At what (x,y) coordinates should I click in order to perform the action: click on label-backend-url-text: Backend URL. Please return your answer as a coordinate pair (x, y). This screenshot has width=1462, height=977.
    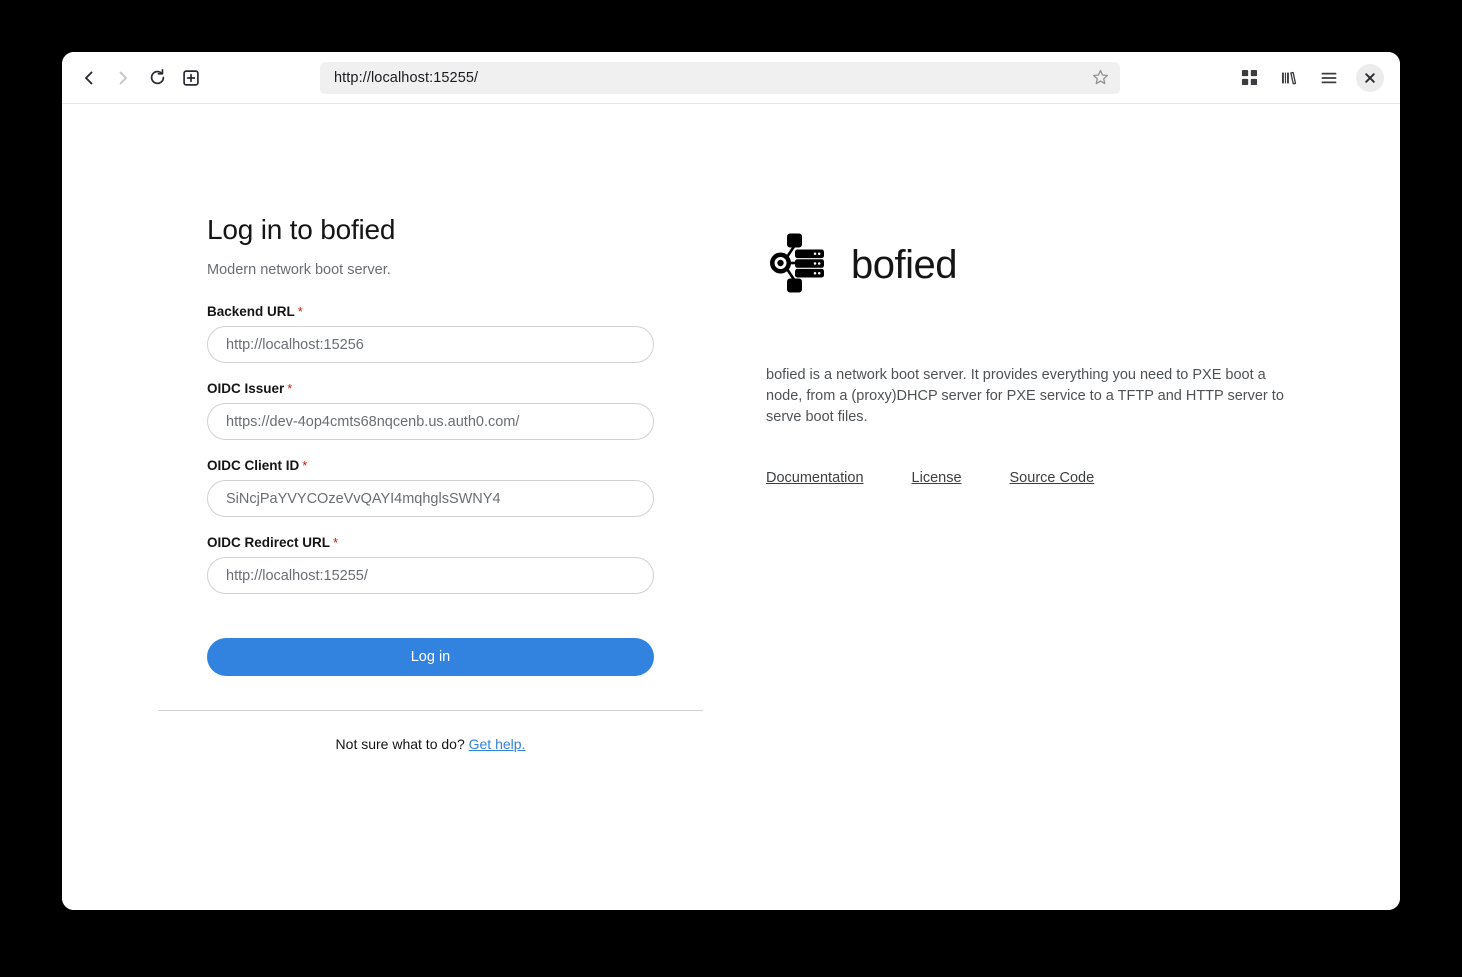
    Looking at the image, I should click on (251, 311).